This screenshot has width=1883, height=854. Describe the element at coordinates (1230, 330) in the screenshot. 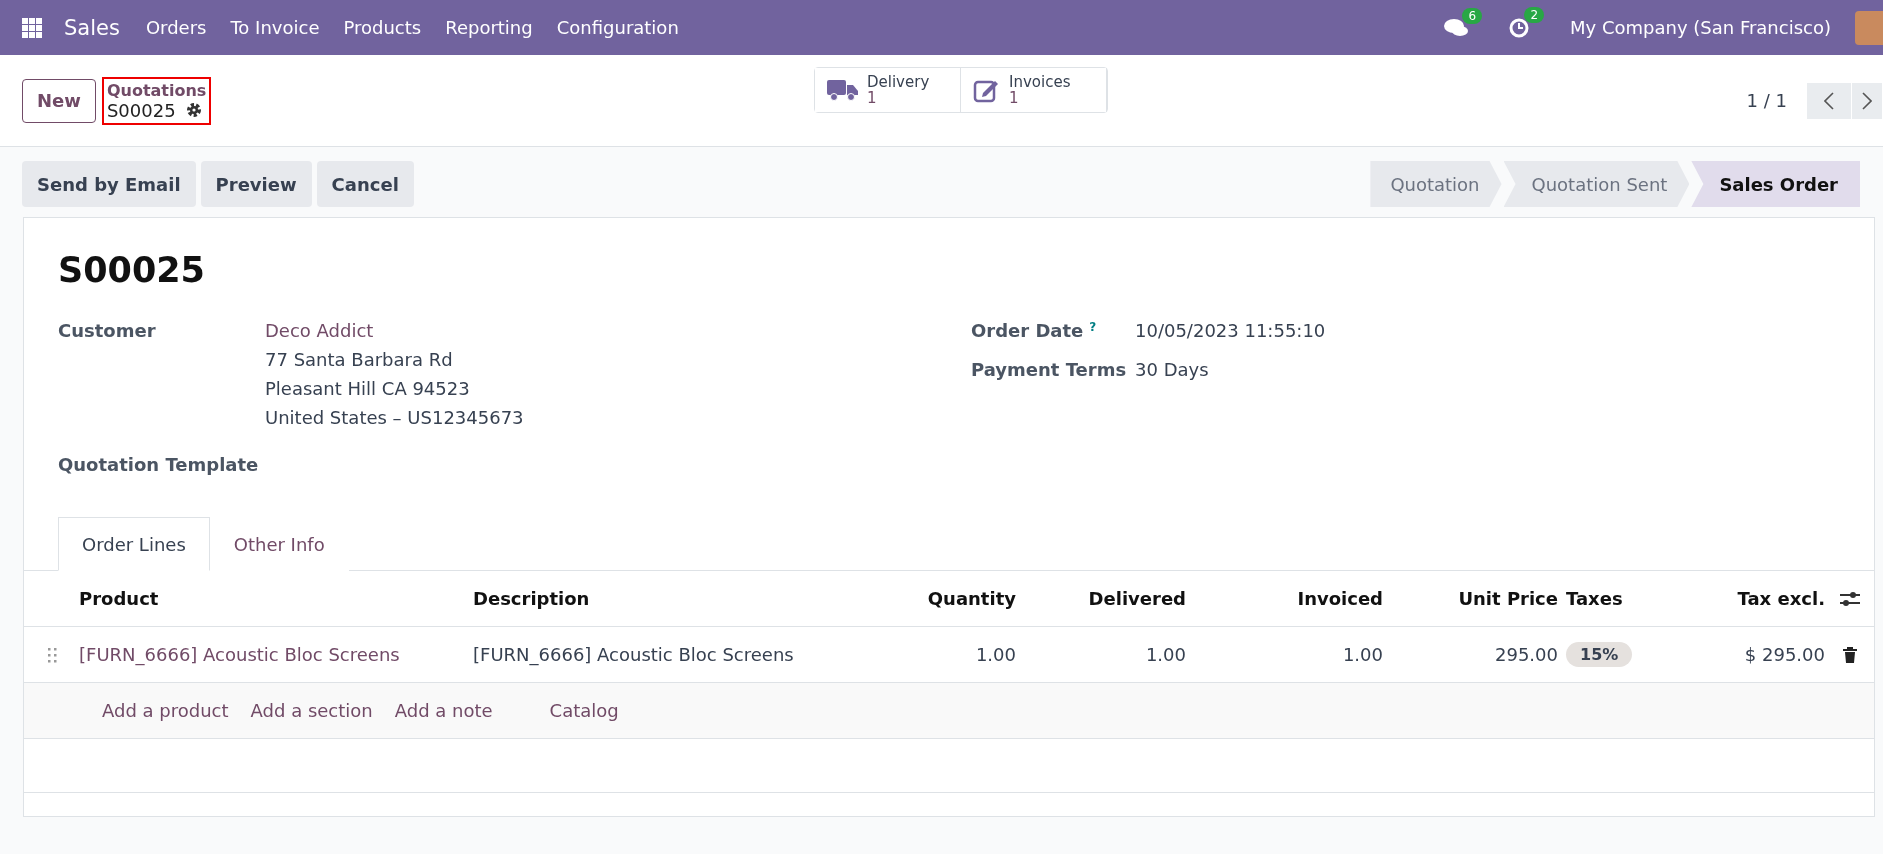

I see `field-value: 10/05/2023 11:55:10` at that location.